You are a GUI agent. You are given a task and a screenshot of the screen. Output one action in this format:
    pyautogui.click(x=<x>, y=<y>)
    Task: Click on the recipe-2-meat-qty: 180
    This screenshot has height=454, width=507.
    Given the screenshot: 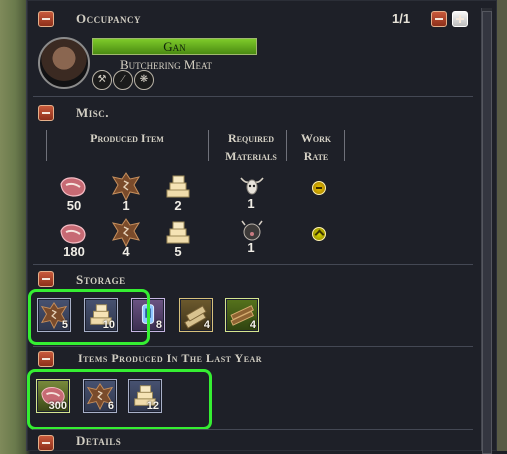 What is the action you would take?
    pyautogui.click(x=74, y=251)
    